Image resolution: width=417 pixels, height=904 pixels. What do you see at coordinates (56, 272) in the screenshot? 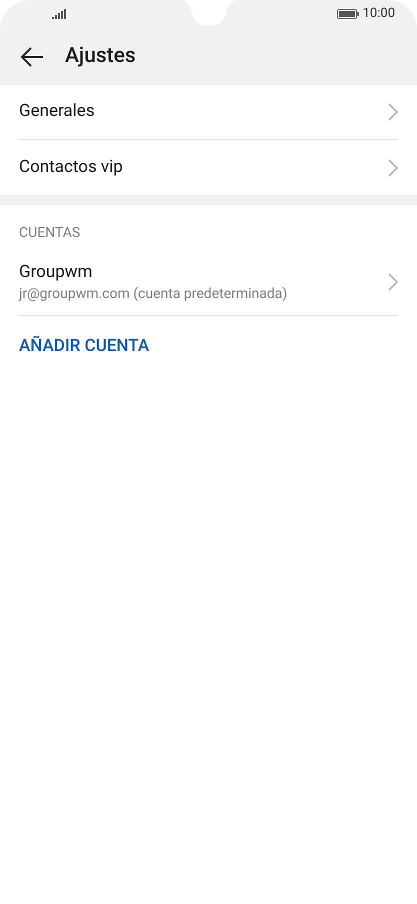
I see `account-name: Groupwm` at bounding box center [56, 272].